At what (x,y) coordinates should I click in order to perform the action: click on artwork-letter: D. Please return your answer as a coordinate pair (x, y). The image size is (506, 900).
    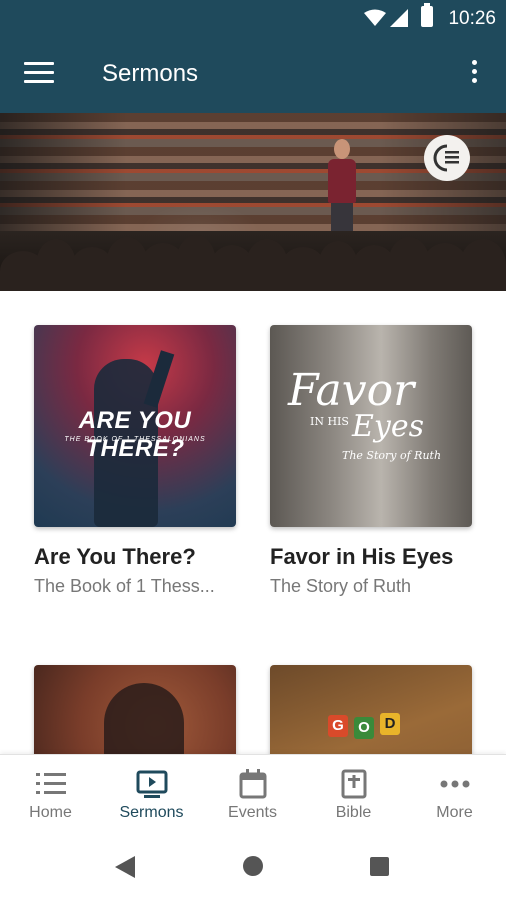
    Looking at the image, I should click on (390, 724).